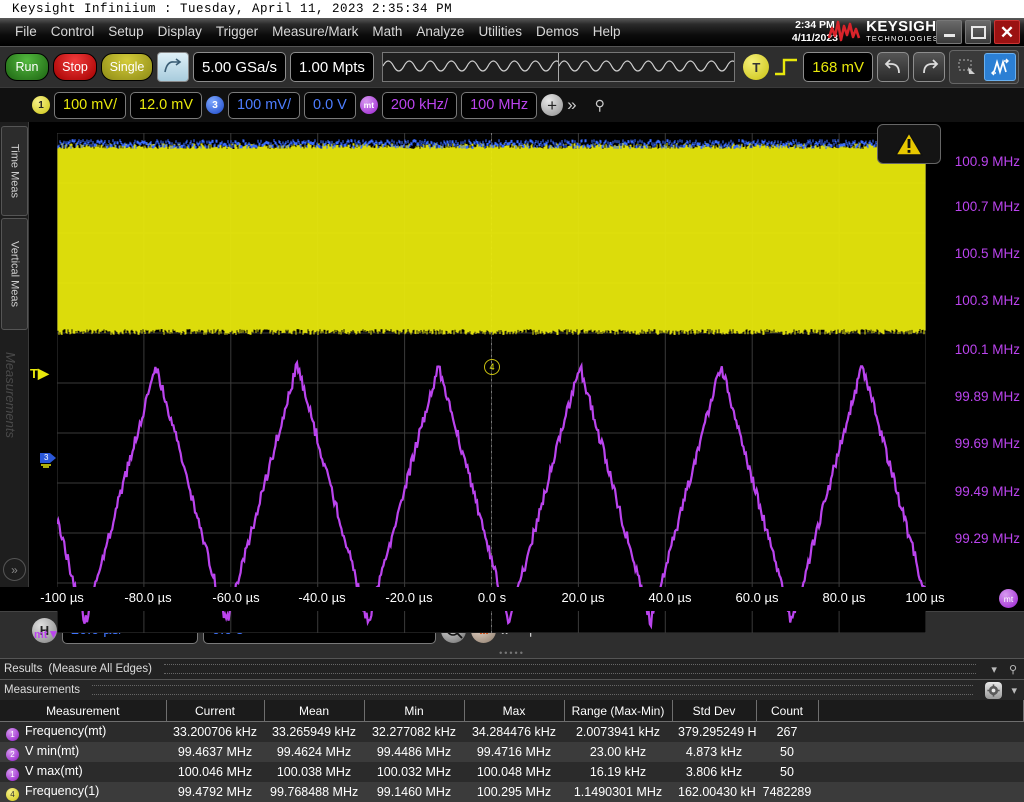 This screenshot has width=1024, height=802. What do you see at coordinates (39, 373) in the screenshot?
I see `trigger-level-marker: T▶` at bounding box center [39, 373].